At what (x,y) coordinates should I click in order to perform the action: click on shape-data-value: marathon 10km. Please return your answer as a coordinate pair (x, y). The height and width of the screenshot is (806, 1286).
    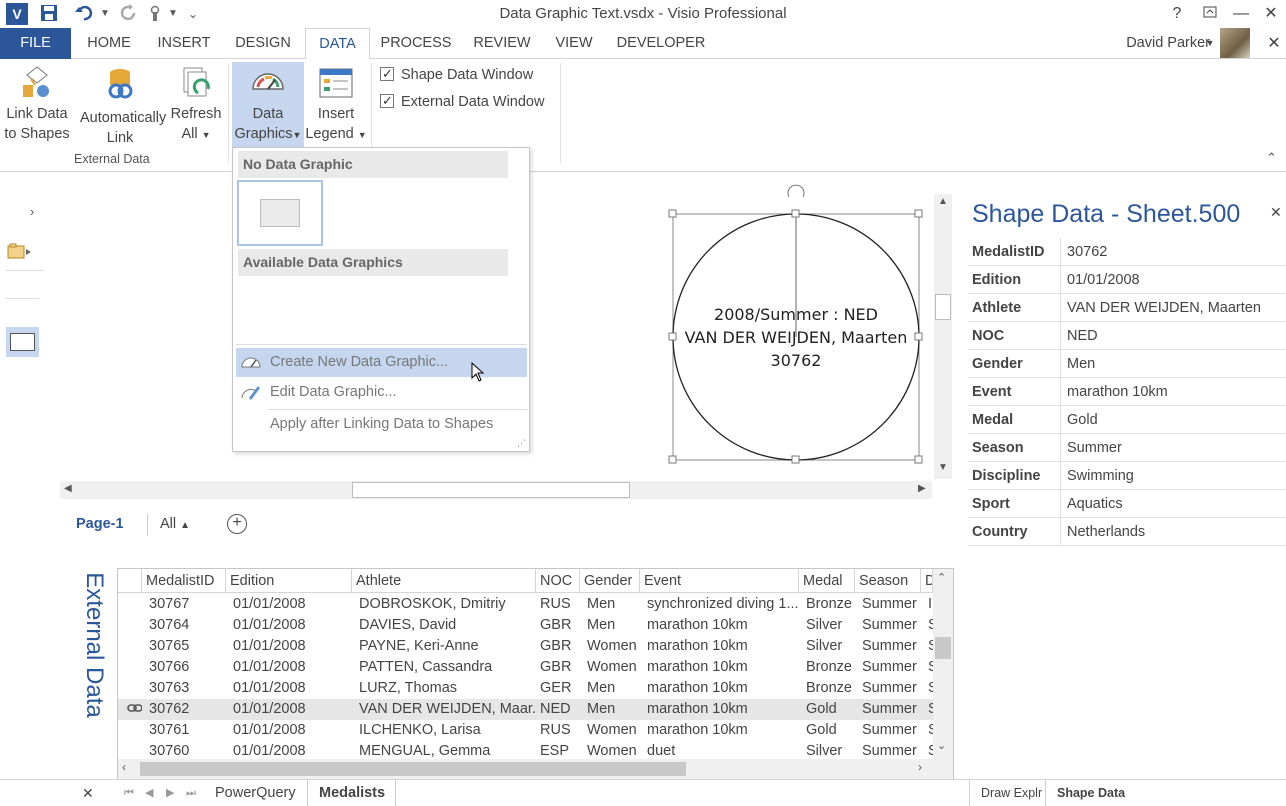
    Looking at the image, I should click on (1114, 392).